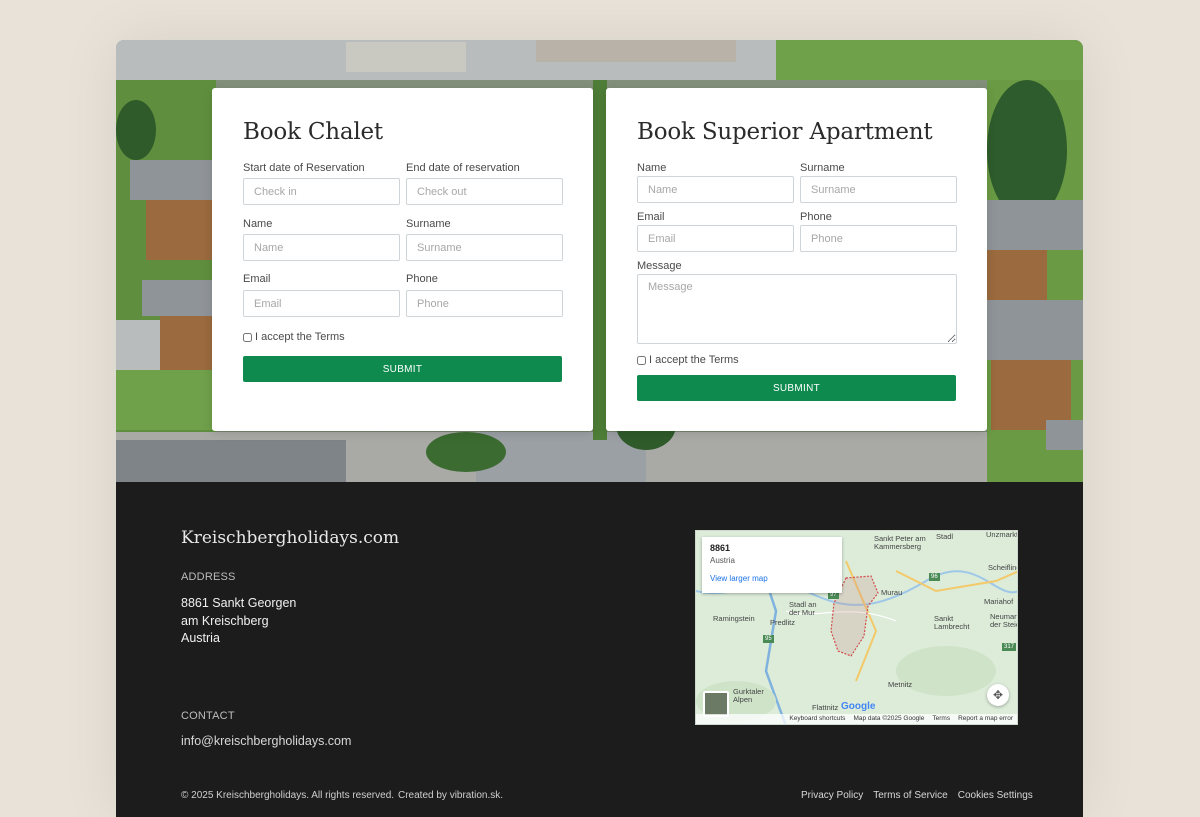 This screenshot has height=817, width=1200. Describe the element at coordinates (321, 191) in the screenshot. I see `check-in-input` at that location.